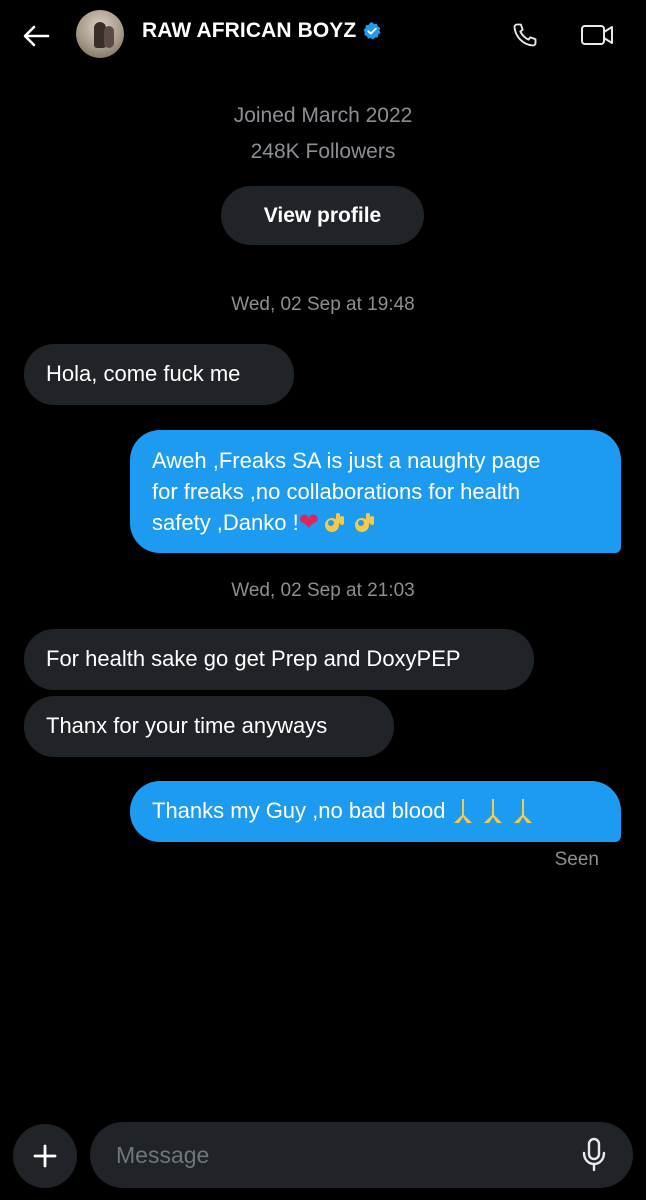 Image resolution: width=646 pixels, height=1200 pixels. I want to click on video-call-button, so click(597, 35).